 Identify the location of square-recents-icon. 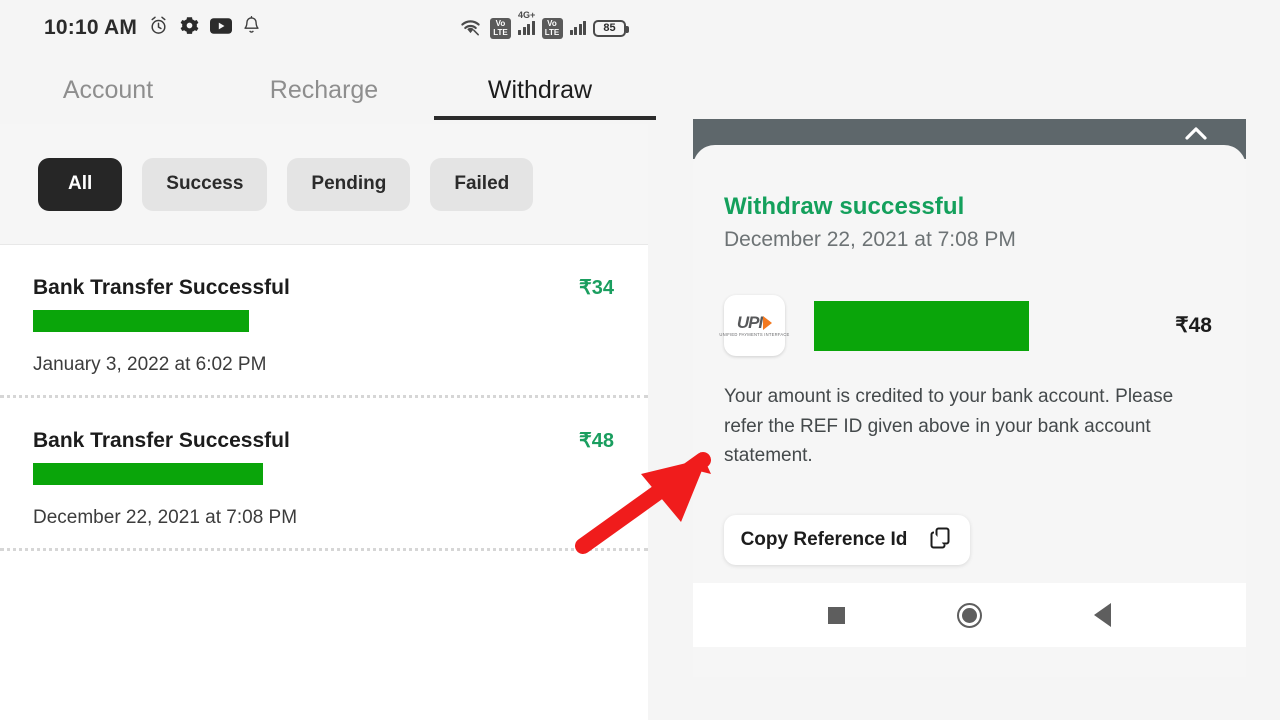
(836, 615).